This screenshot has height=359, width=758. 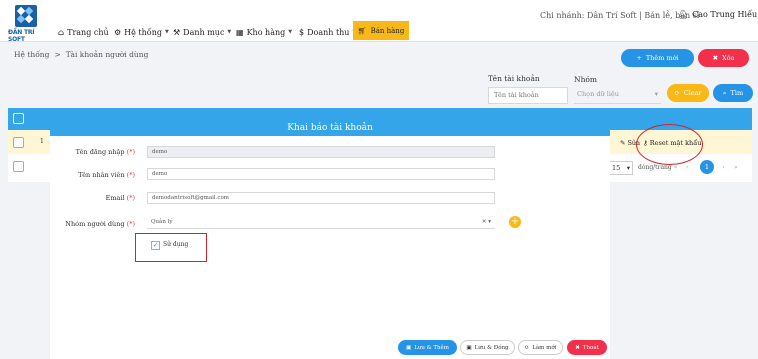 What do you see at coordinates (728, 58) in the screenshot?
I see `delete-label: Xóa` at bounding box center [728, 58].